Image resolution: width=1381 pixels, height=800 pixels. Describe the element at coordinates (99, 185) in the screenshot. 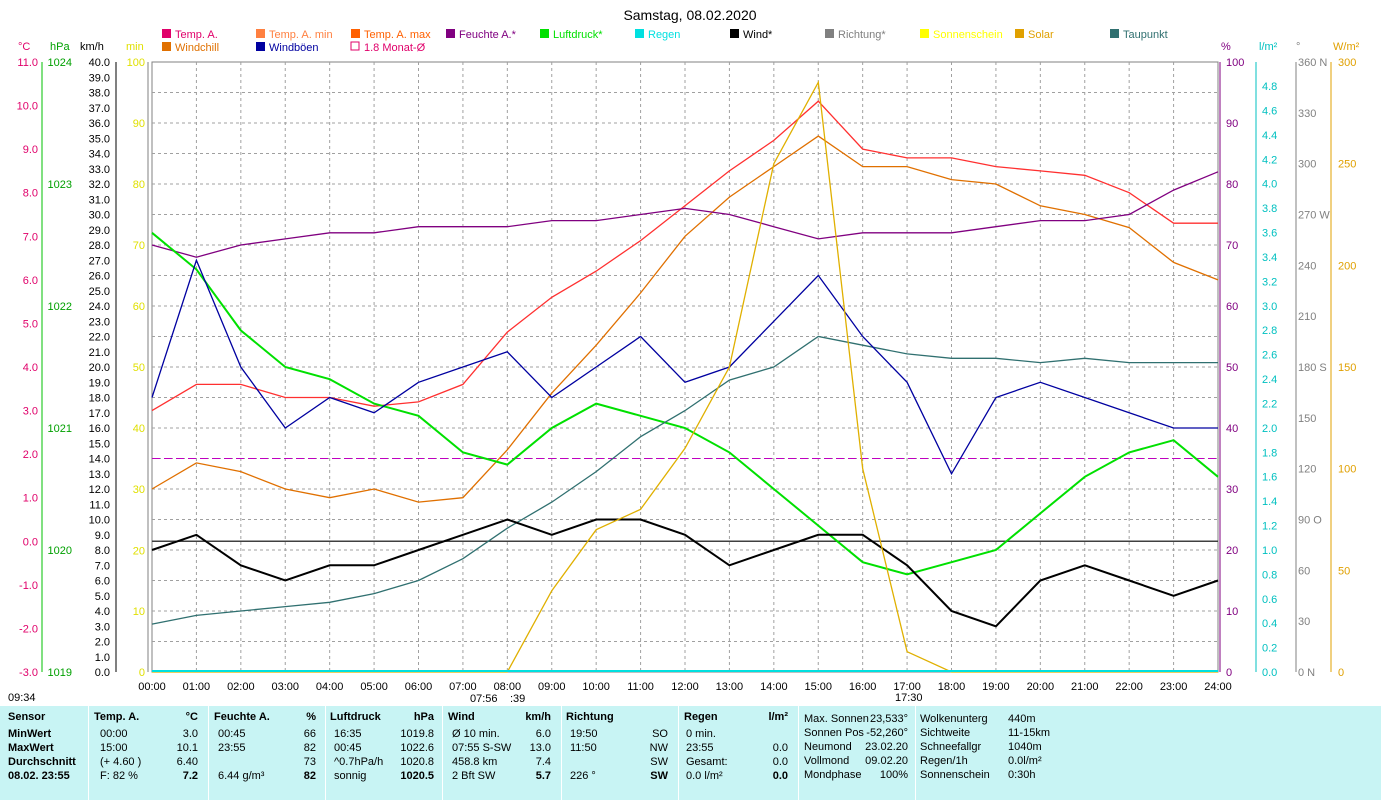

I see `tick-kmh: 32.0` at that location.